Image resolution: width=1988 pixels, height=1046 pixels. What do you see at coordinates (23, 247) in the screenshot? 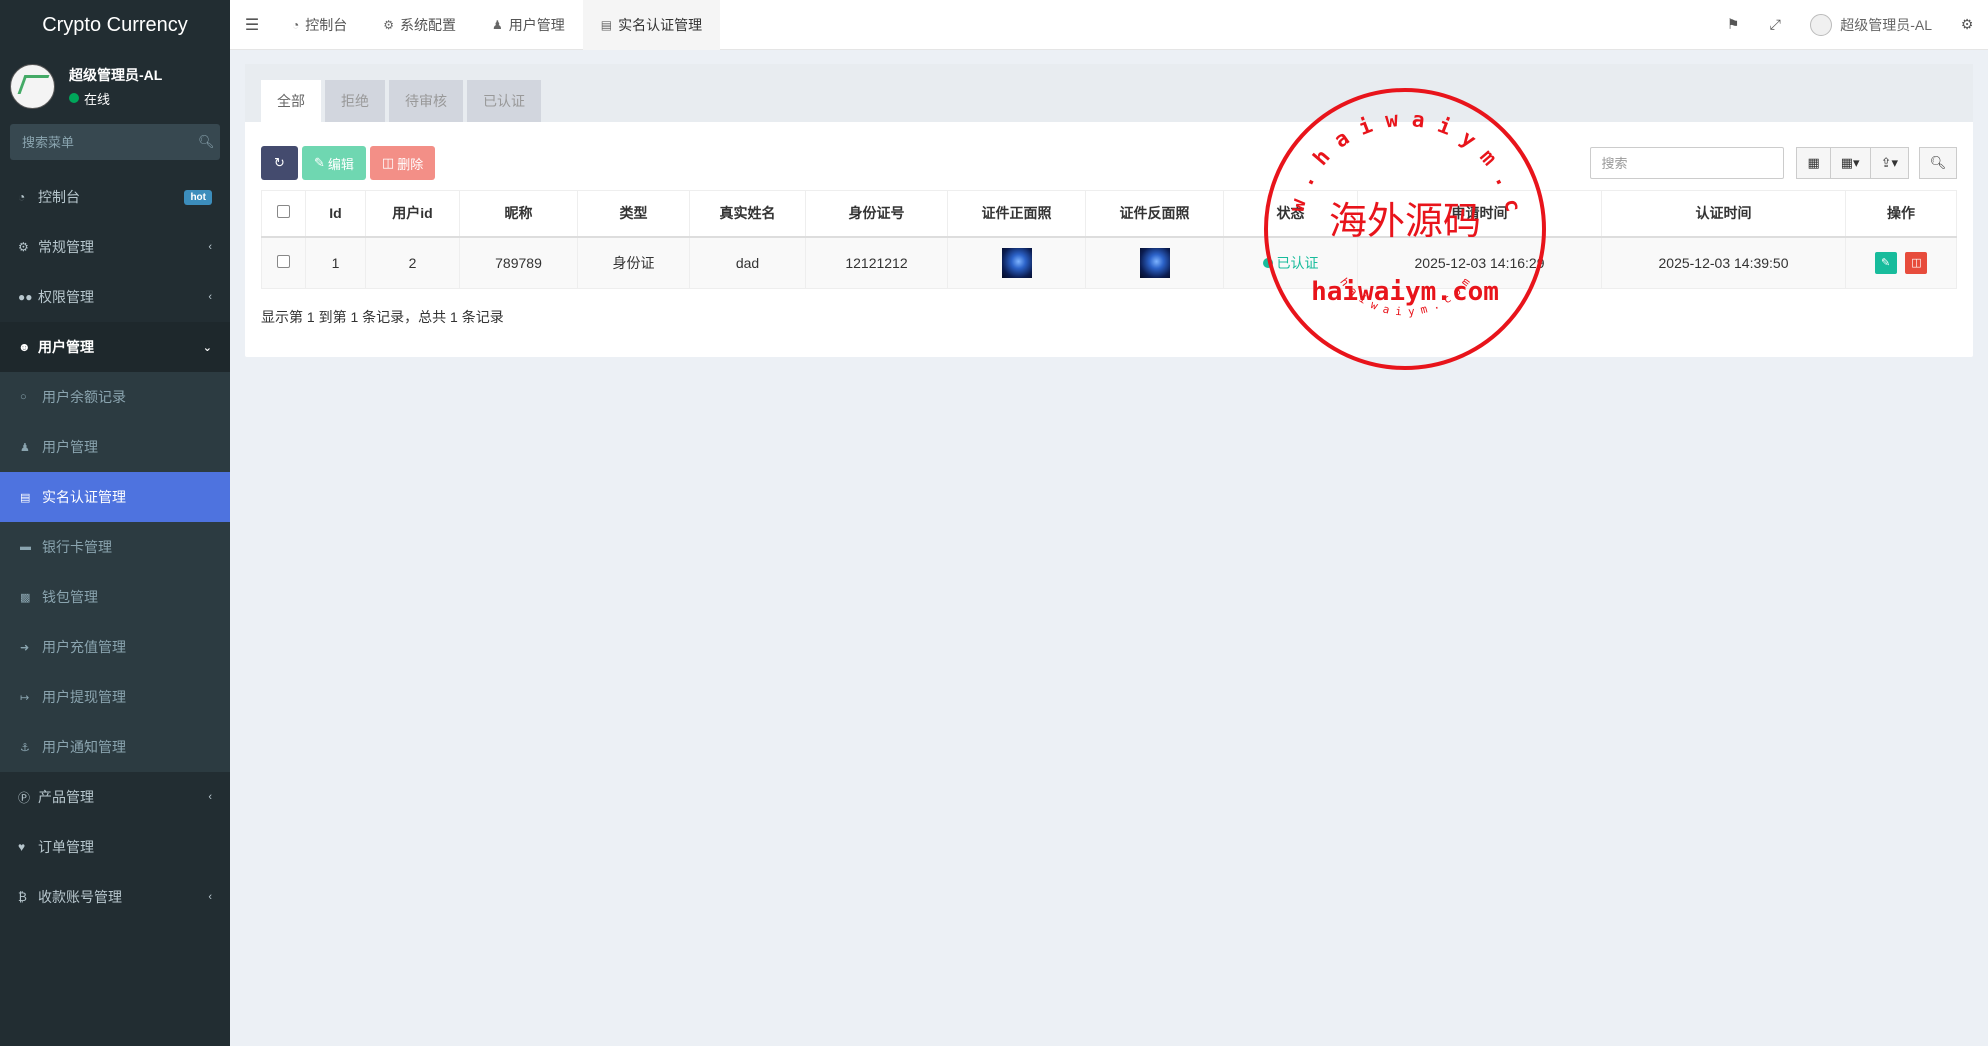
I see `cogs-icon: ⚙` at bounding box center [23, 247].